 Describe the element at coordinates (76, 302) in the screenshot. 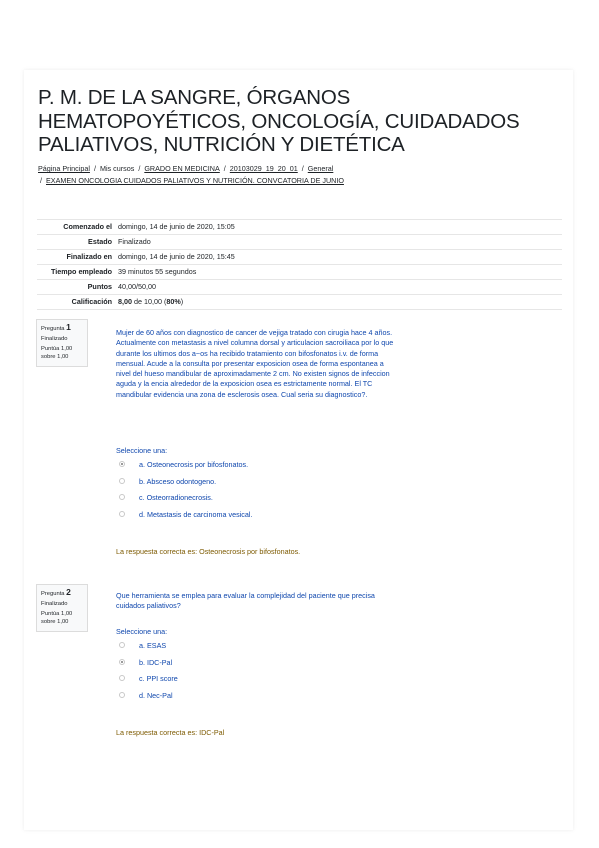

I see `summary-label: Calificación` at that location.